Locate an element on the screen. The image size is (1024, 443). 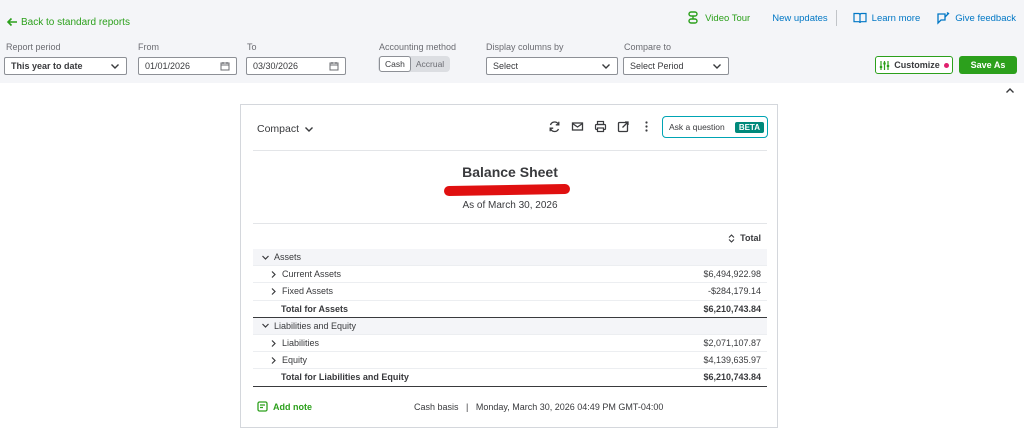
report-actions is located at coordinates (600, 126).